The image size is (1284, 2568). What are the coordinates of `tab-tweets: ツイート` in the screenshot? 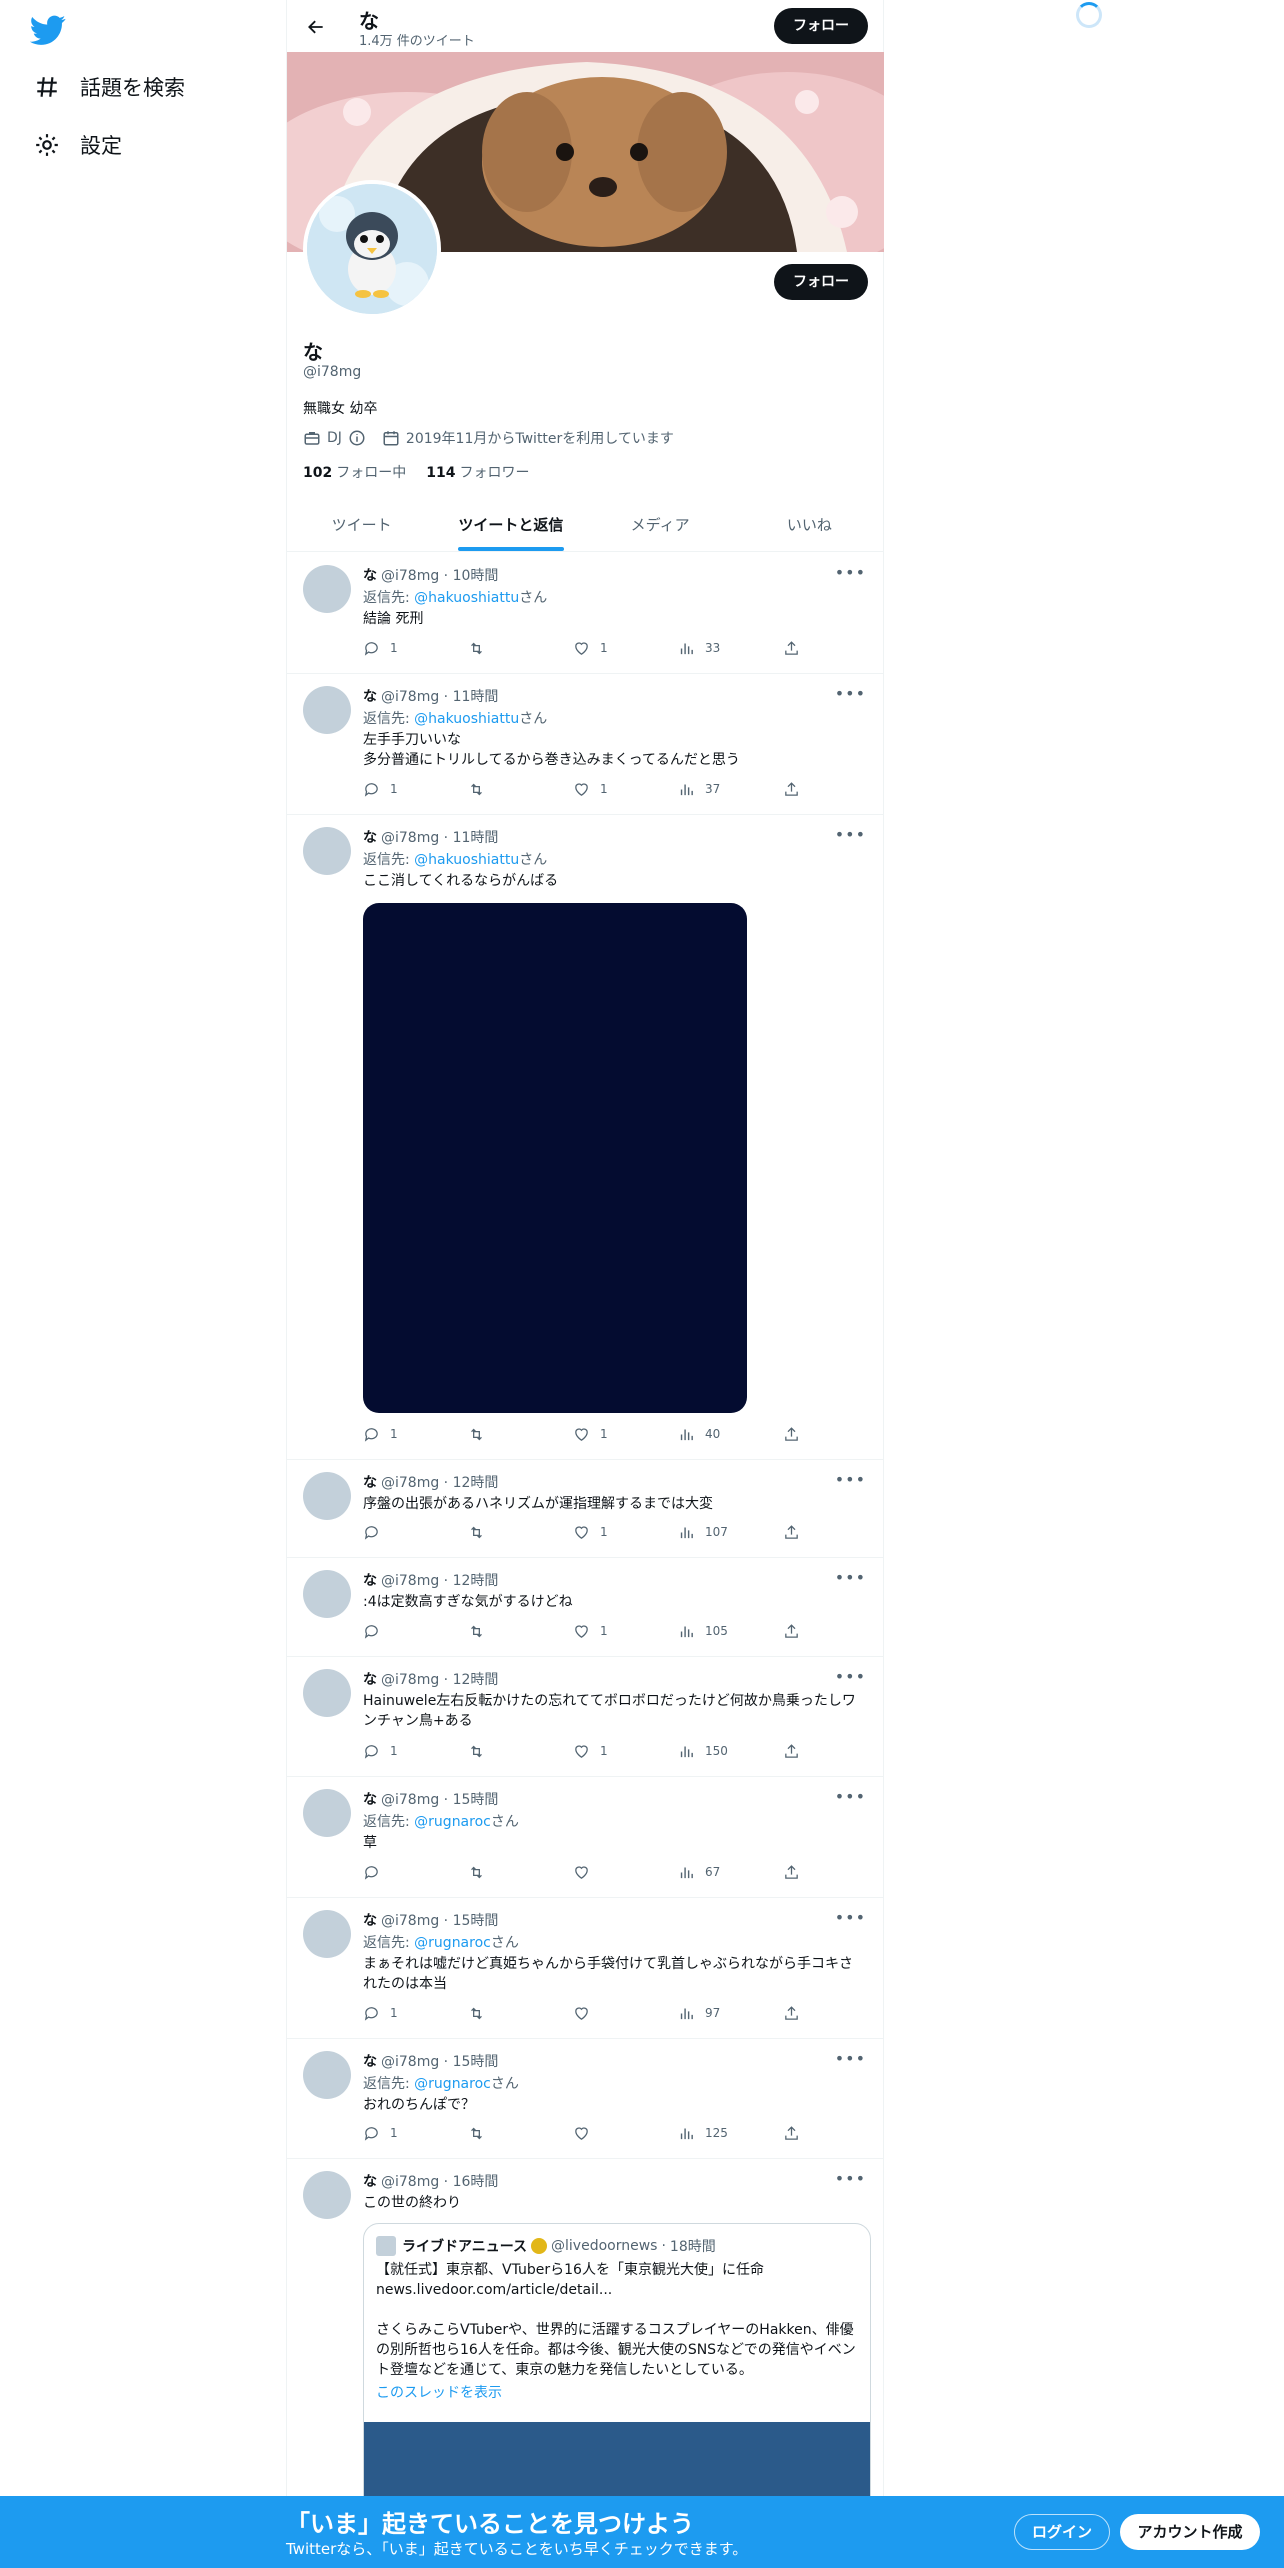 It's located at (361, 525).